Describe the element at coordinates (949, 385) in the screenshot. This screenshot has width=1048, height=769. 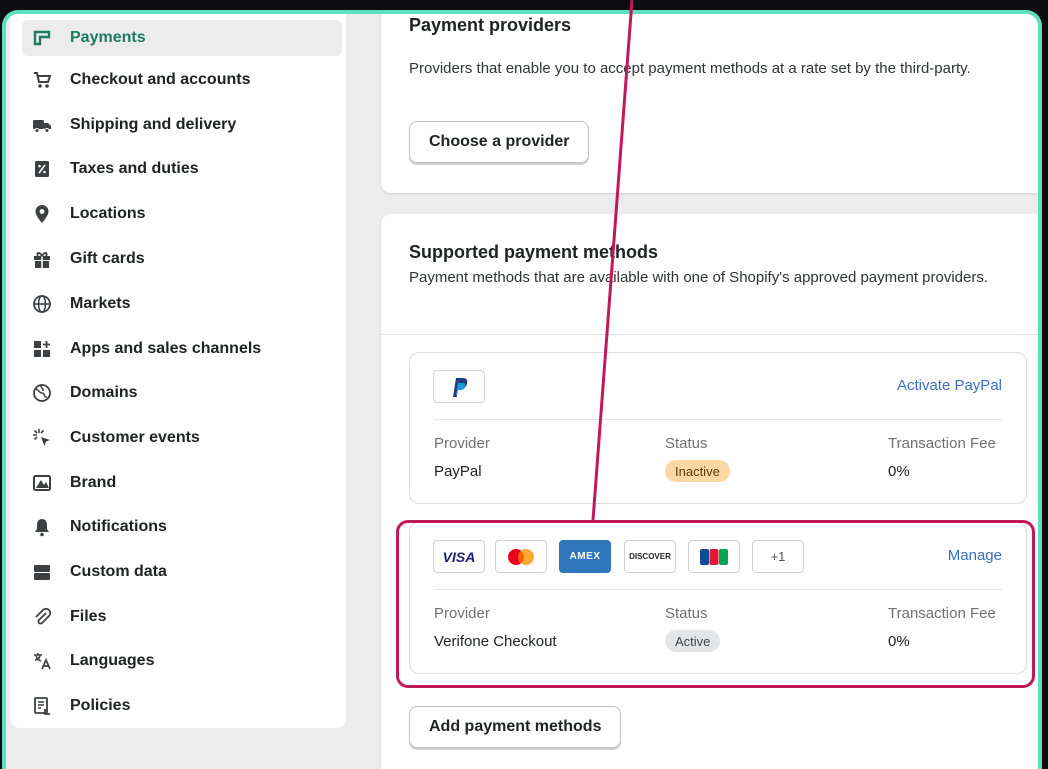
I see `activate-paypal-link: Activate PayPal` at that location.